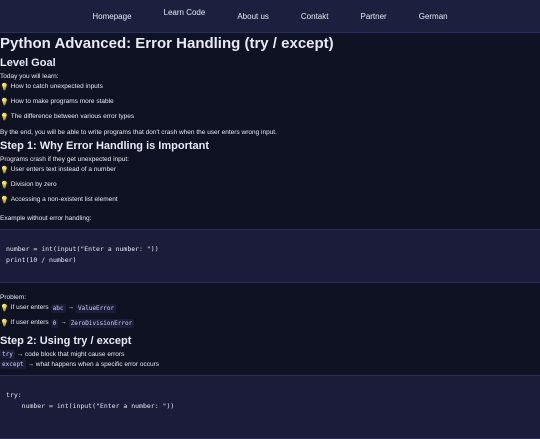 Image resolution: width=540 pixels, height=439 pixels. I want to click on list-item: 💡 If user enters 0 → ZeroDivisionError, so click(67, 323).